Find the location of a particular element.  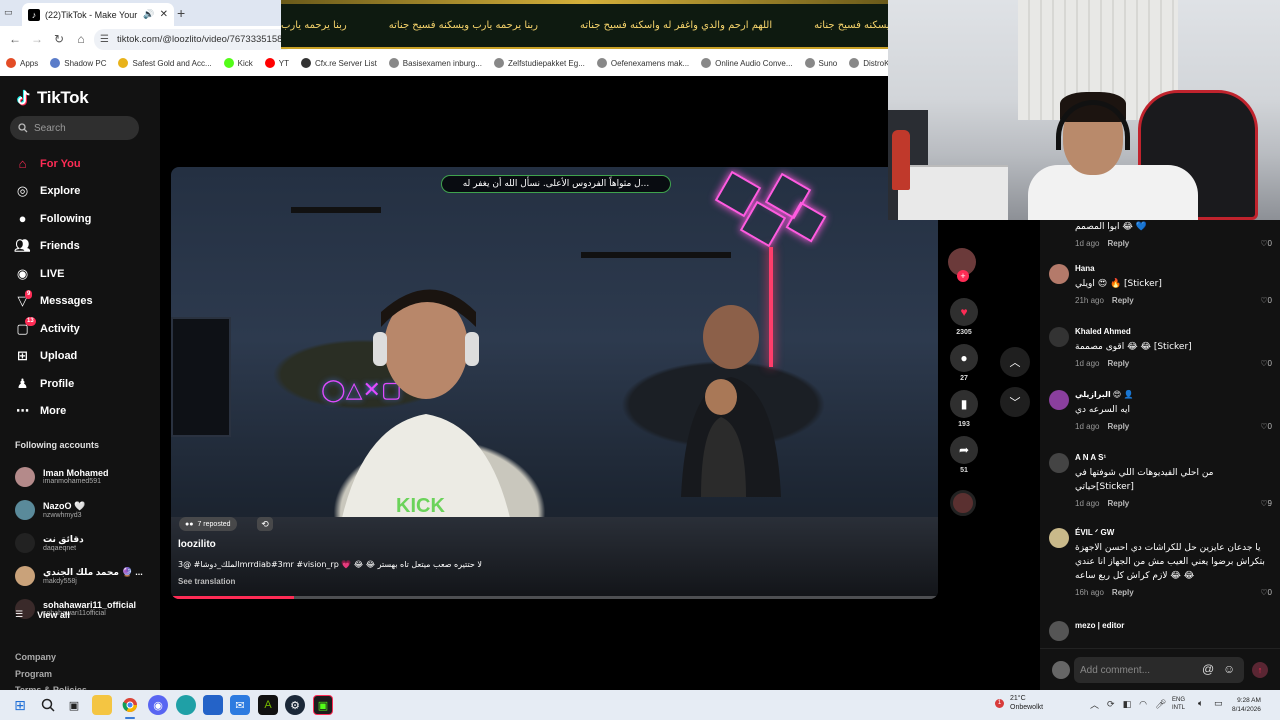

bookmark-item: Cfx.re Server List is located at coordinates (339, 63).